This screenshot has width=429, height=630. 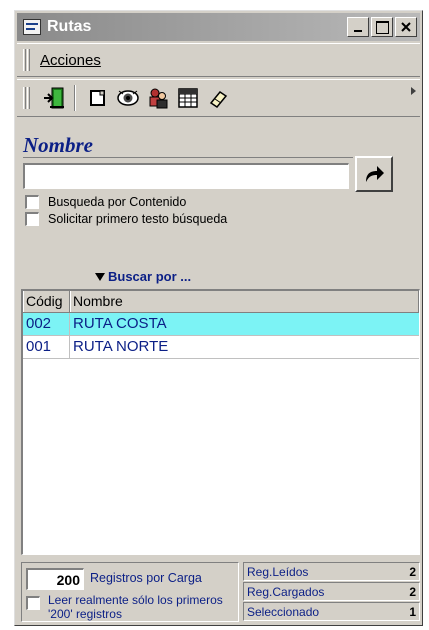 What do you see at coordinates (278, 571) in the screenshot?
I see `stat-label: Reg.Leídos` at bounding box center [278, 571].